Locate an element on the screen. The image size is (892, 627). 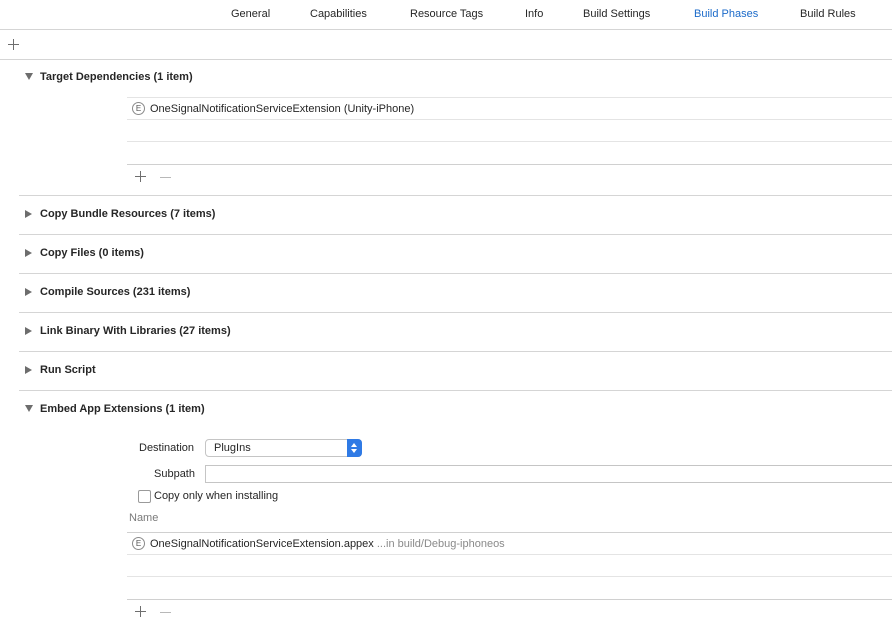
subpath-label: Subpath is located at coordinates (174, 474).